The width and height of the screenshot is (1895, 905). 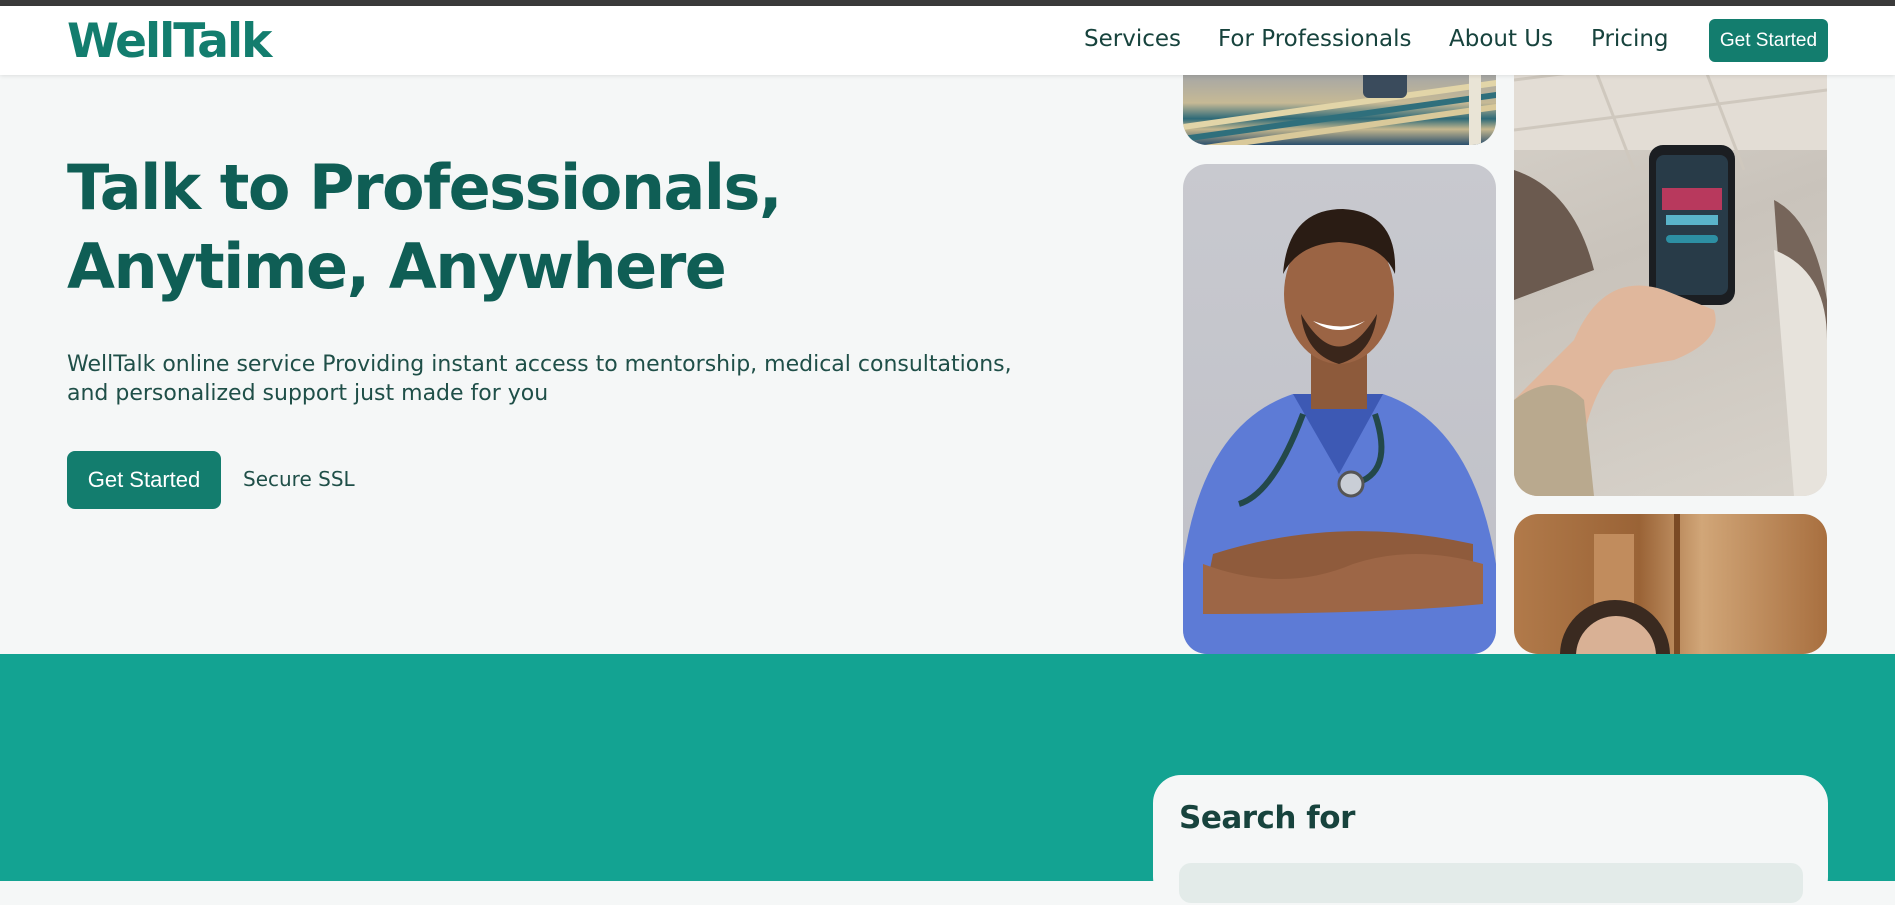 I want to click on phone-scene-illustration, so click(x=1670, y=268).